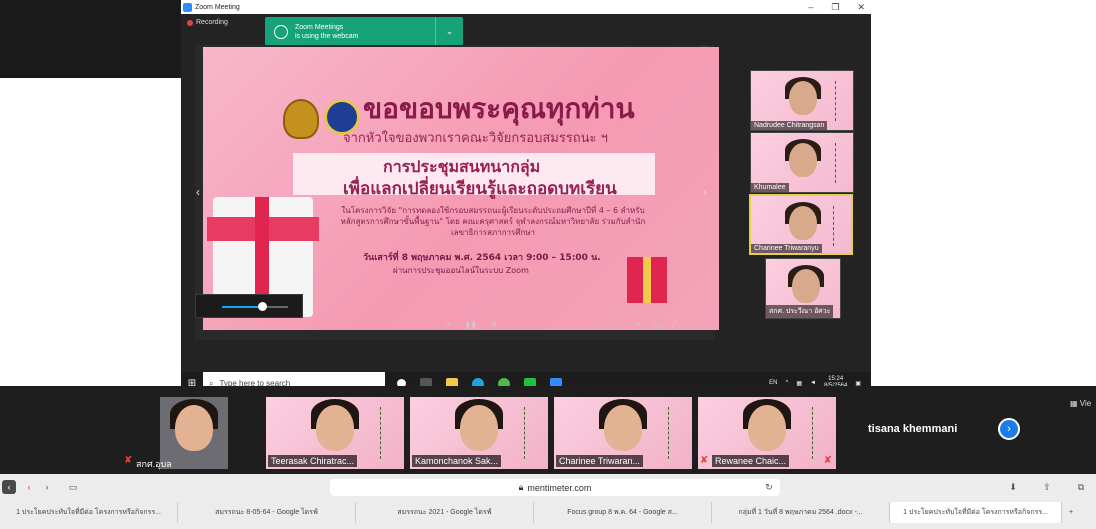  Describe the element at coordinates (29, 487) in the screenshot. I see `back-icon: ‹` at that location.